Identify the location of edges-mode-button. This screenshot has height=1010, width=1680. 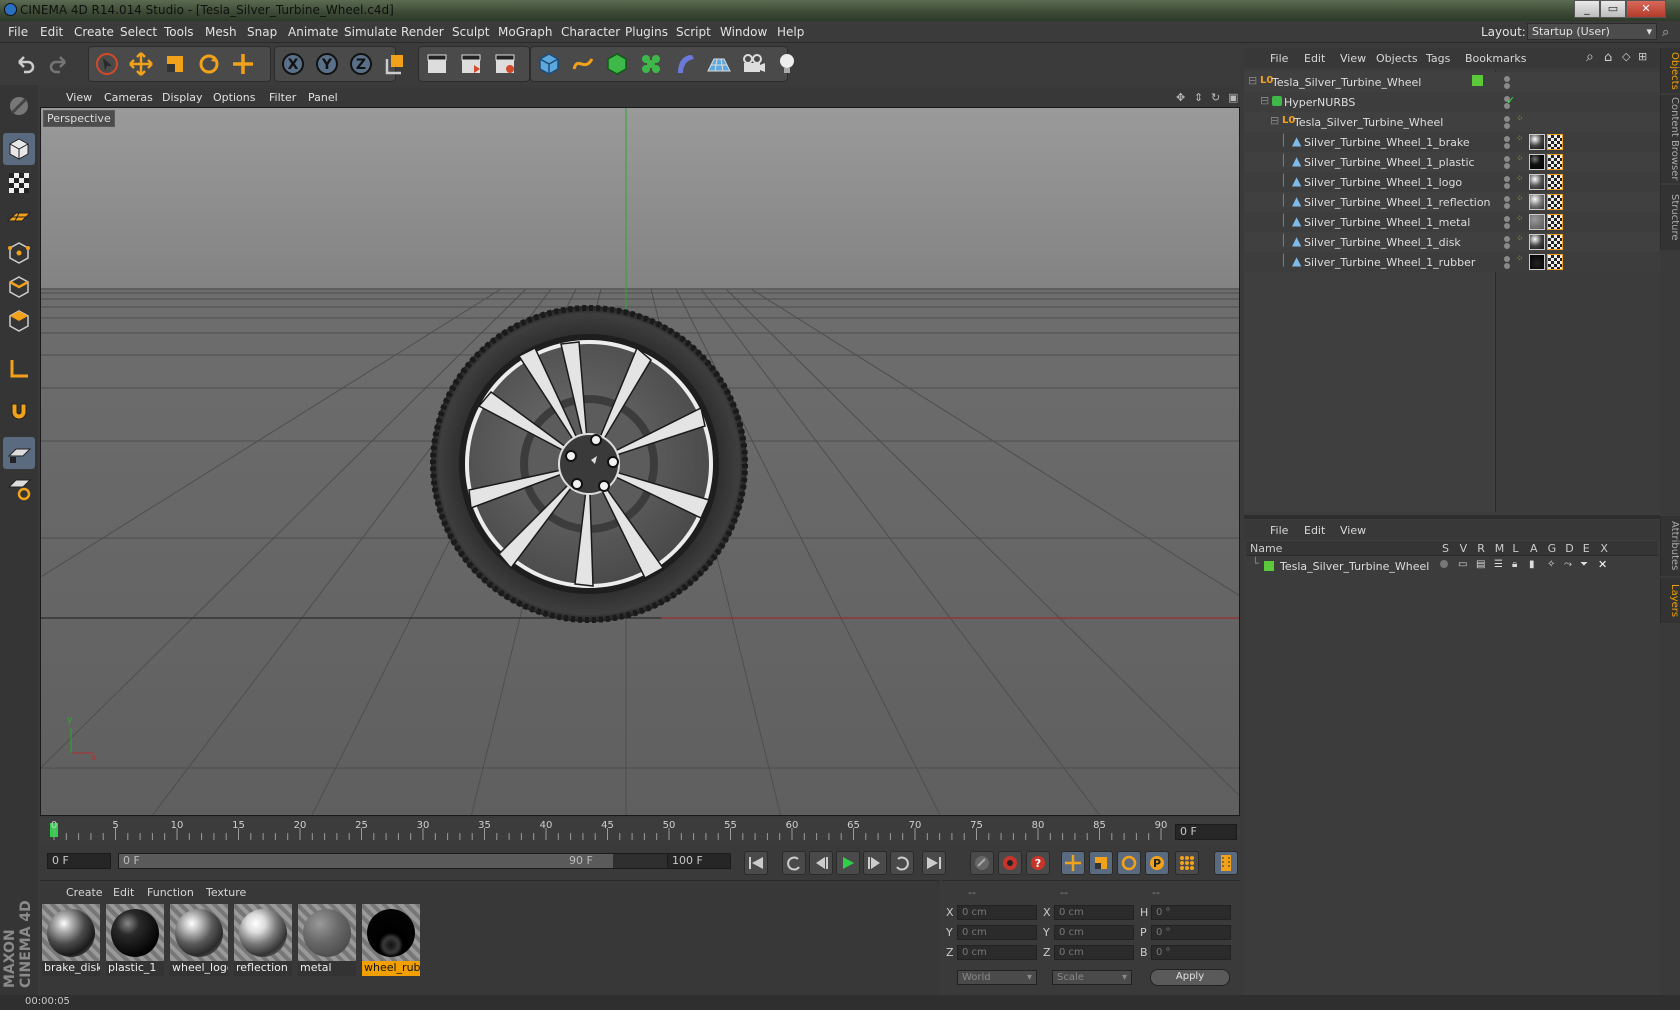
(19, 287).